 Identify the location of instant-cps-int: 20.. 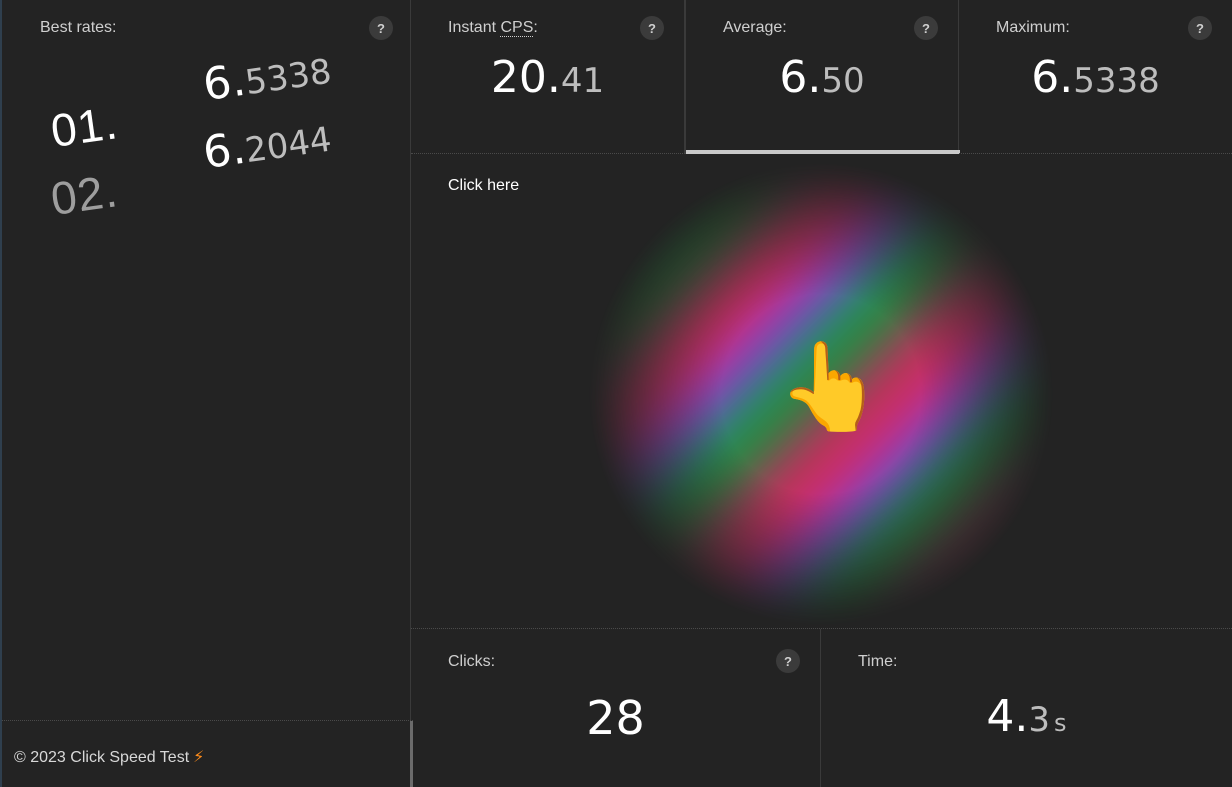
(525, 77).